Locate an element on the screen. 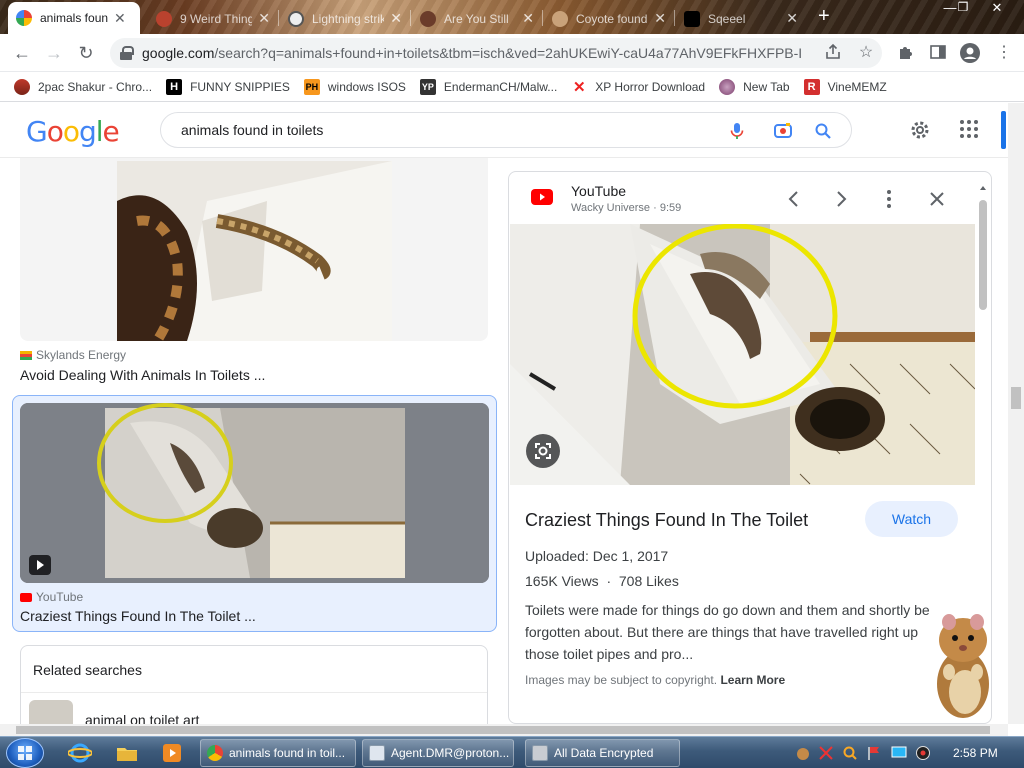 This screenshot has width=1024, height=768. tray-flag-icon is located at coordinates (874, 753).